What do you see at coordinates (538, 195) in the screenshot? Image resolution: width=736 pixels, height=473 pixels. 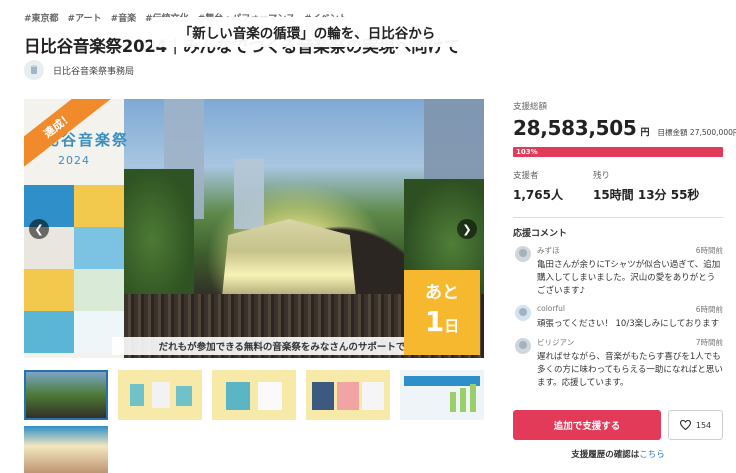 I see `supporters-count: 1,765人` at bounding box center [538, 195].